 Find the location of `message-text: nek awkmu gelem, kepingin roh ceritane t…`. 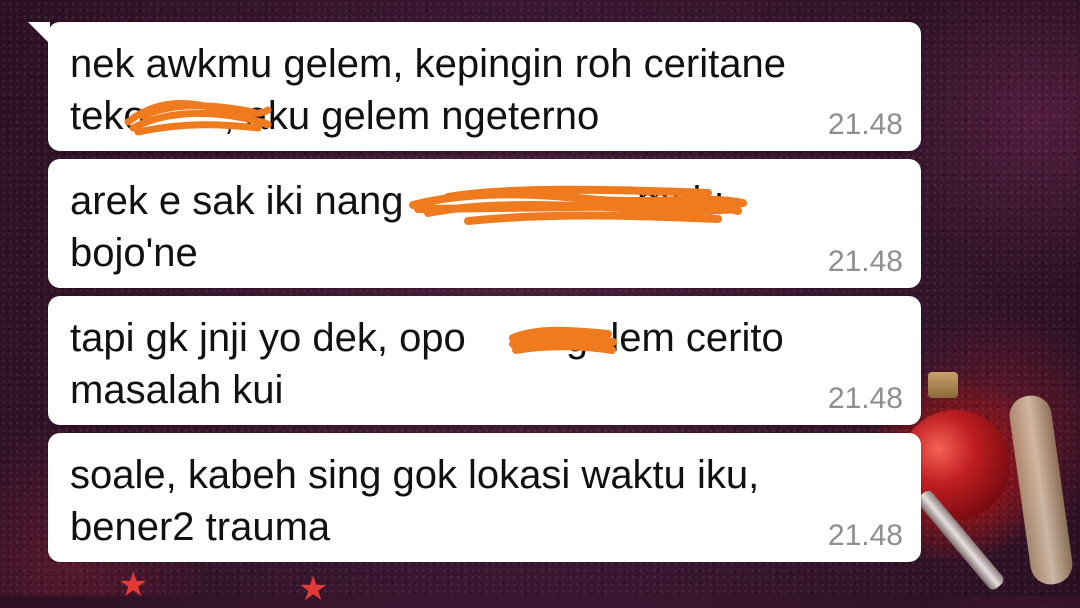

message-text: nek awkmu gelem, kepingin roh ceritane t… is located at coordinates (450, 90).